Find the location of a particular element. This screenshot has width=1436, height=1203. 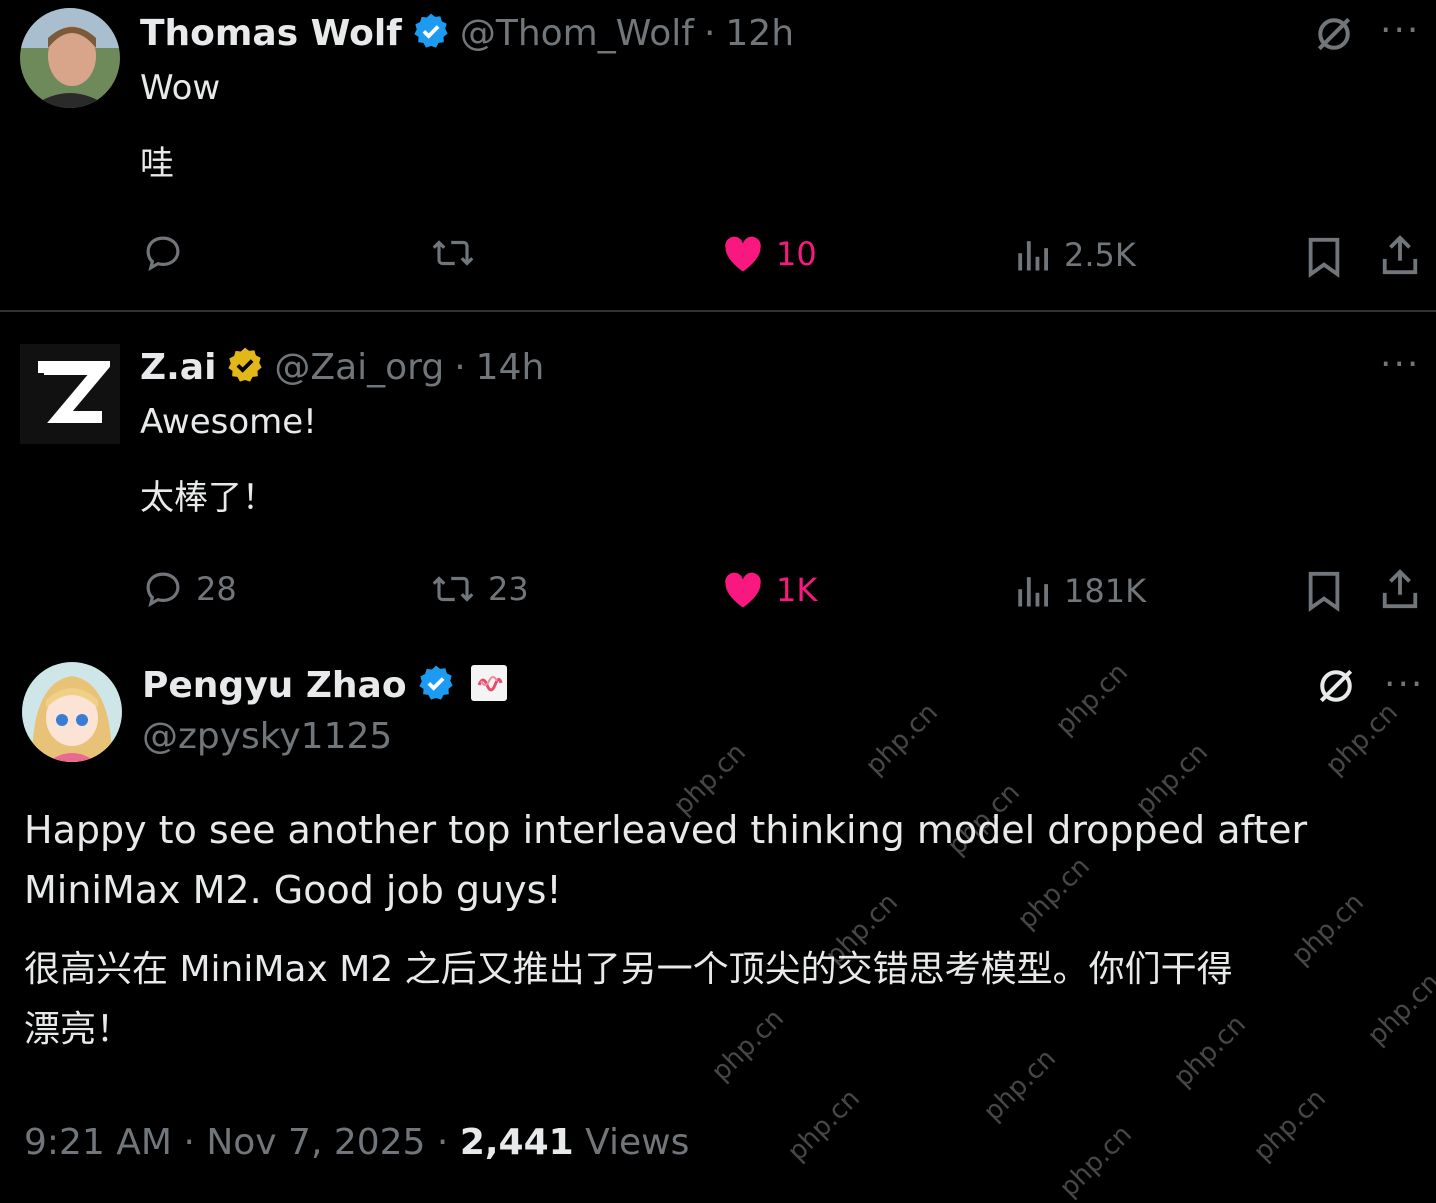

views-count: 2,441 is located at coordinates (516, 1142).